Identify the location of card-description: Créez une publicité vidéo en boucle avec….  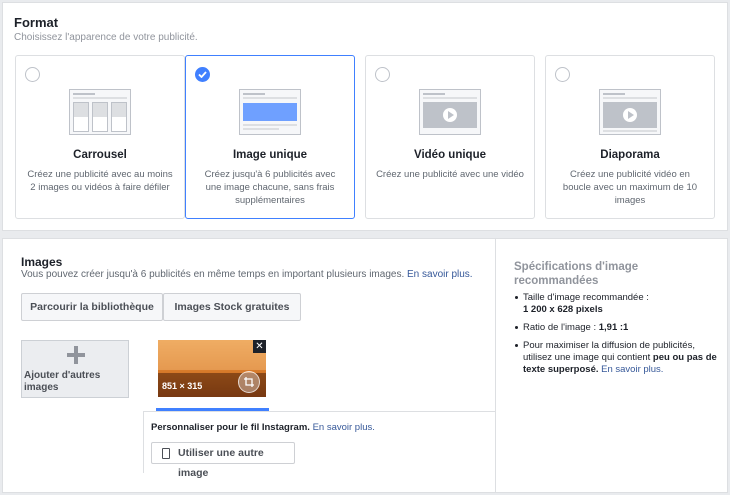
(630, 187).